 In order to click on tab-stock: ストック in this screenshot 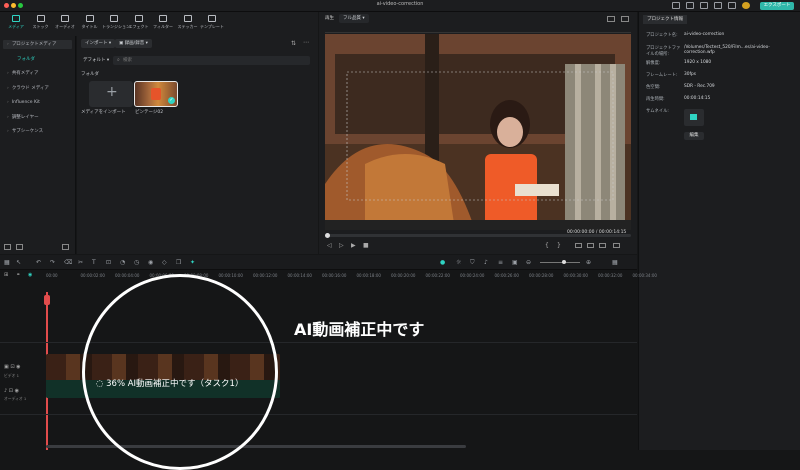, I will do `click(41, 25)`.